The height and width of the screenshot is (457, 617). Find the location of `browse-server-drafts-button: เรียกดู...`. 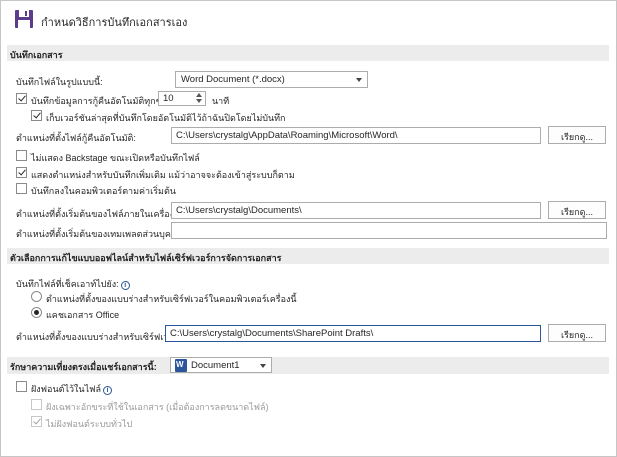

browse-server-drafts-button: เรียกดู... is located at coordinates (577, 333).